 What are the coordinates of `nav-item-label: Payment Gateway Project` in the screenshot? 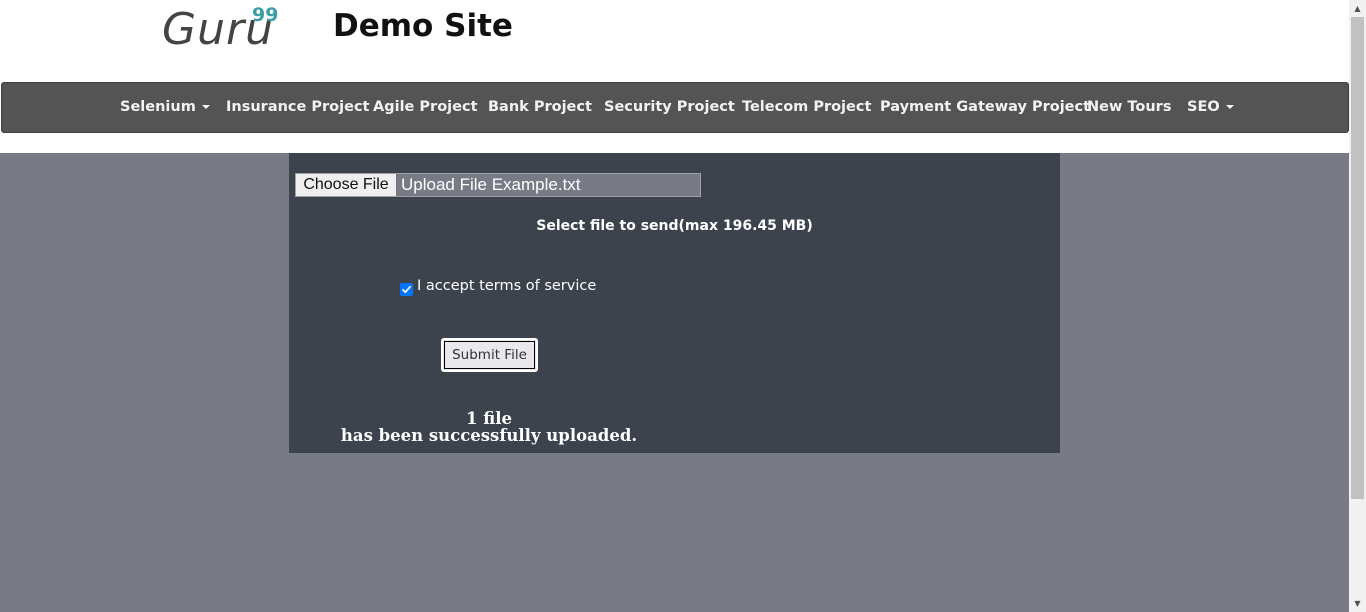 It's located at (985, 107).